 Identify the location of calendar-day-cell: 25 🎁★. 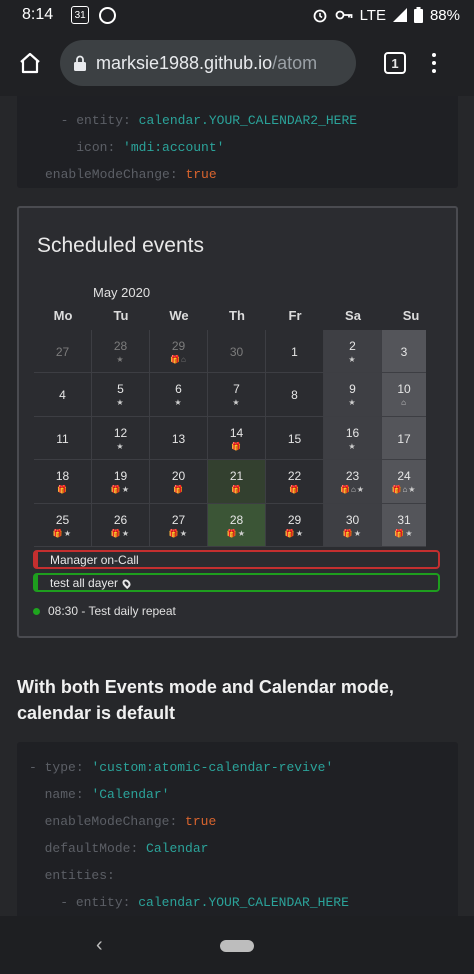
(63, 525).